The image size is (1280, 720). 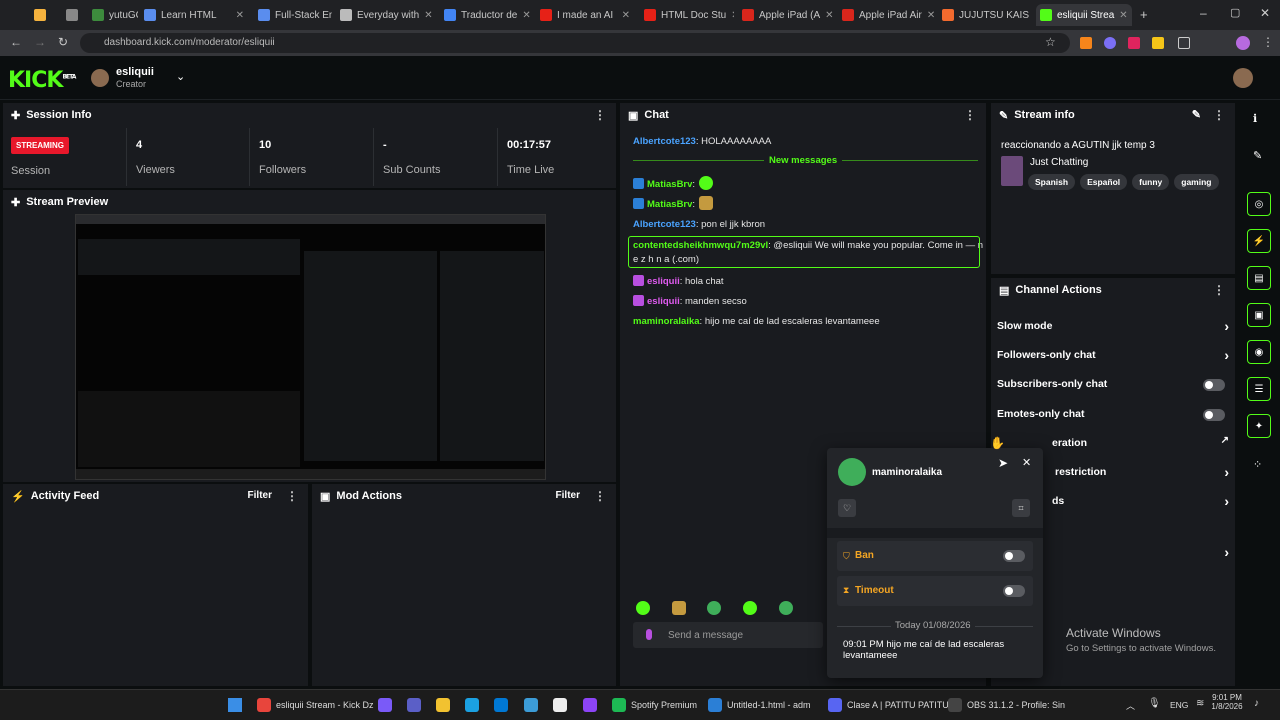 I want to click on ban-row: ⛉ Ban, so click(x=935, y=556).